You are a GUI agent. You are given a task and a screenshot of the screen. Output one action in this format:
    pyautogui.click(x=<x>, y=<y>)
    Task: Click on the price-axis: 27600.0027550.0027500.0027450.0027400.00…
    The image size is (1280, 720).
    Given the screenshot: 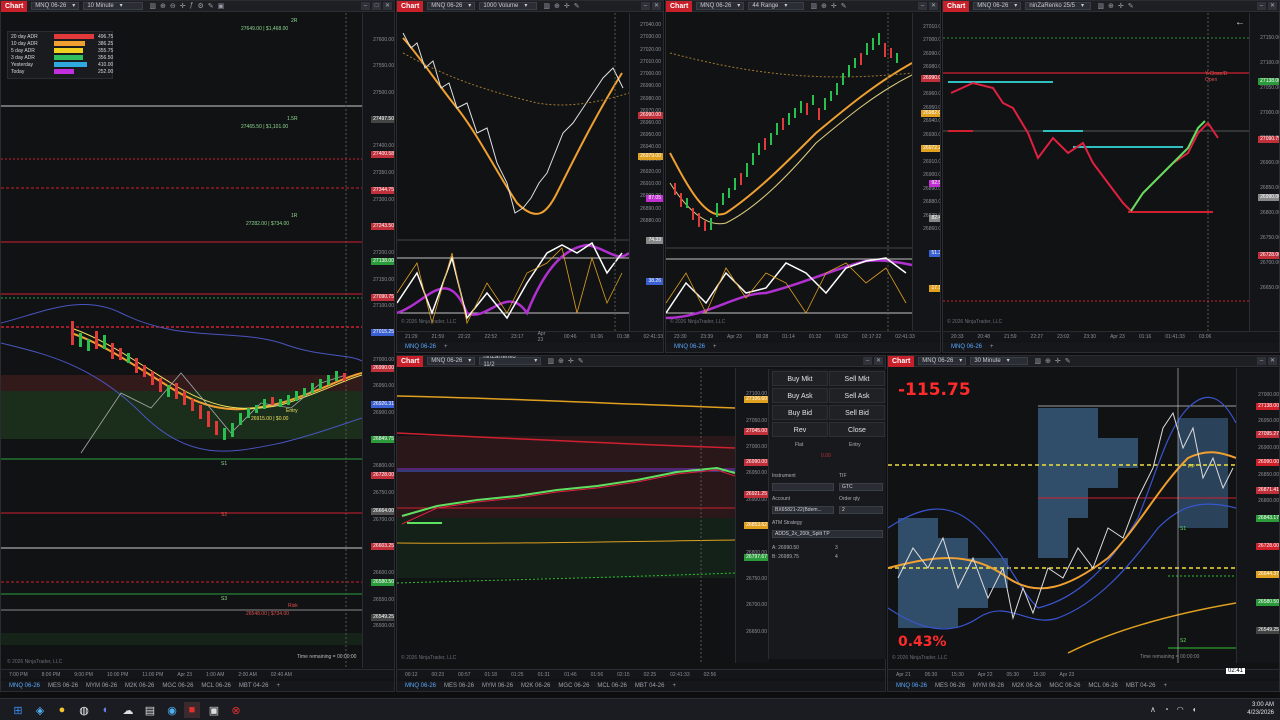 What is the action you would take?
    pyautogui.click(x=378, y=340)
    